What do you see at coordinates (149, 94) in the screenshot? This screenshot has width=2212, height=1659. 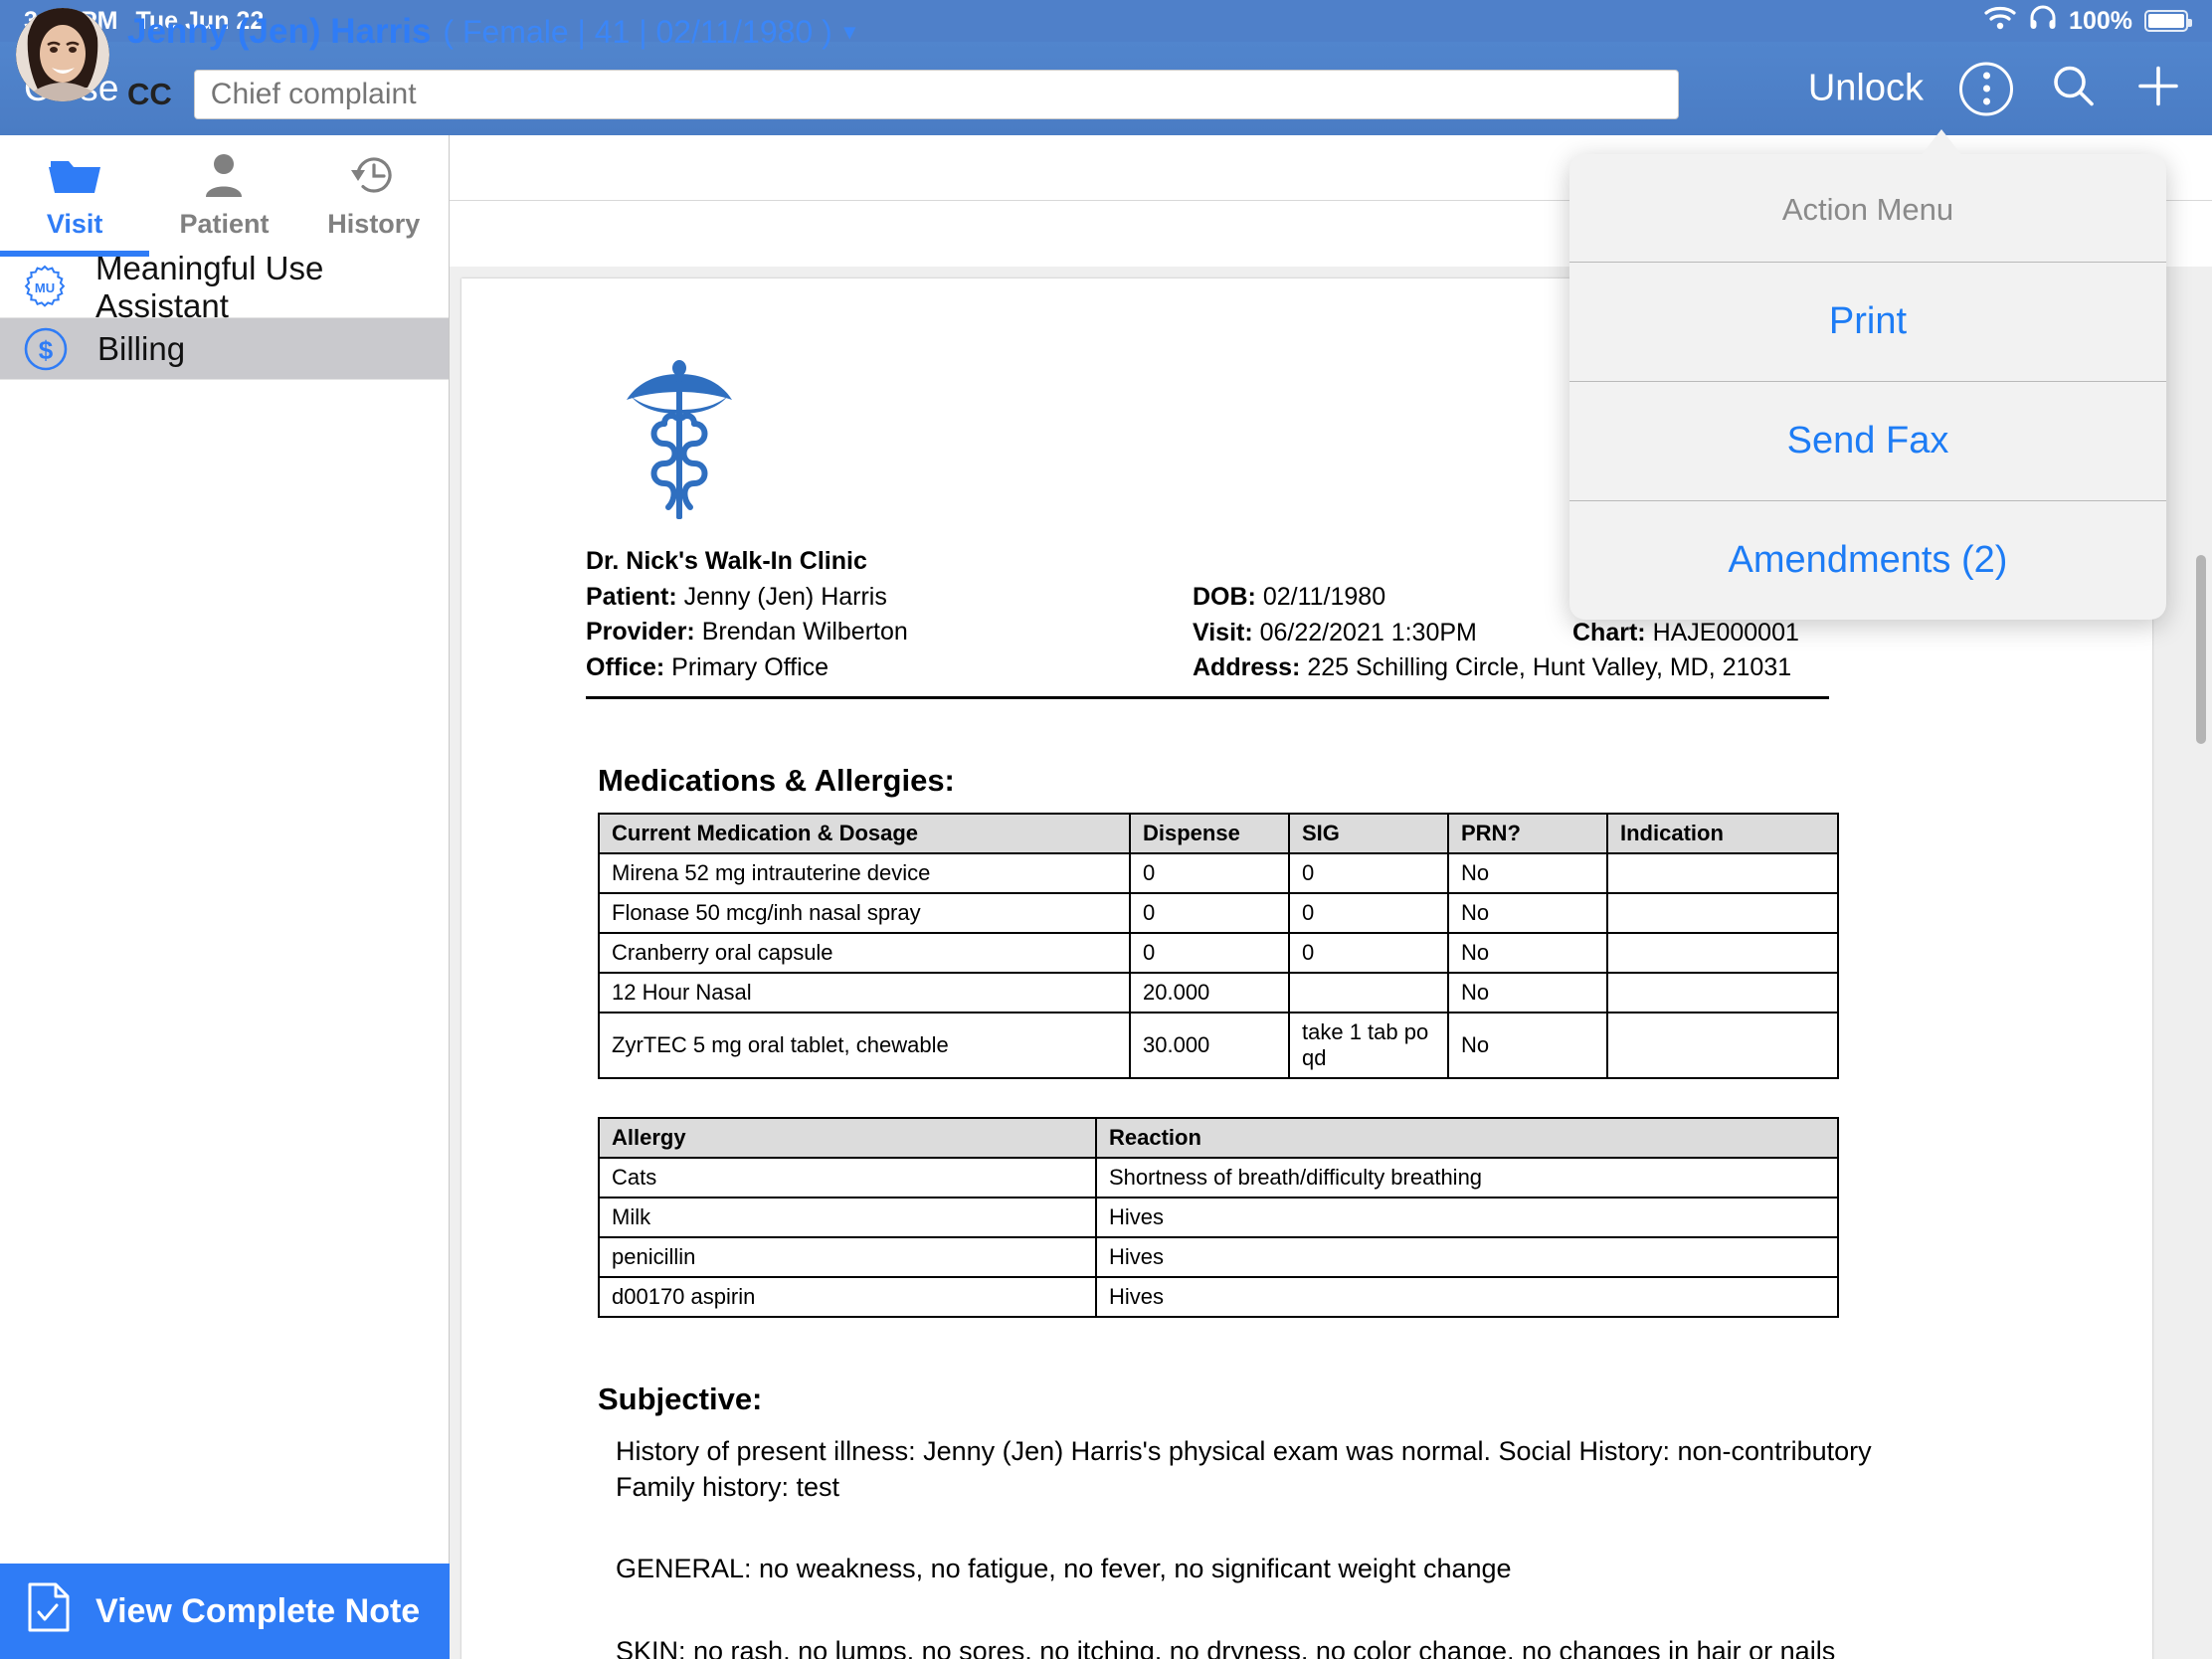 I see `chief-complaint-label: CC` at bounding box center [149, 94].